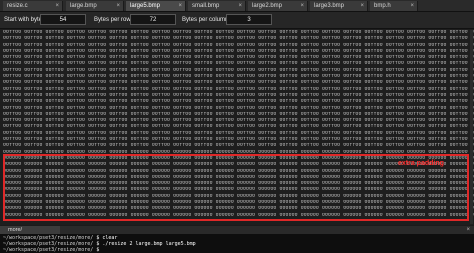 Image resolution: width=474 pixels, height=253 pixels. What do you see at coordinates (24, 20) in the screenshot?
I see `start-byte-label: Start with byte:` at bounding box center [24, 20].